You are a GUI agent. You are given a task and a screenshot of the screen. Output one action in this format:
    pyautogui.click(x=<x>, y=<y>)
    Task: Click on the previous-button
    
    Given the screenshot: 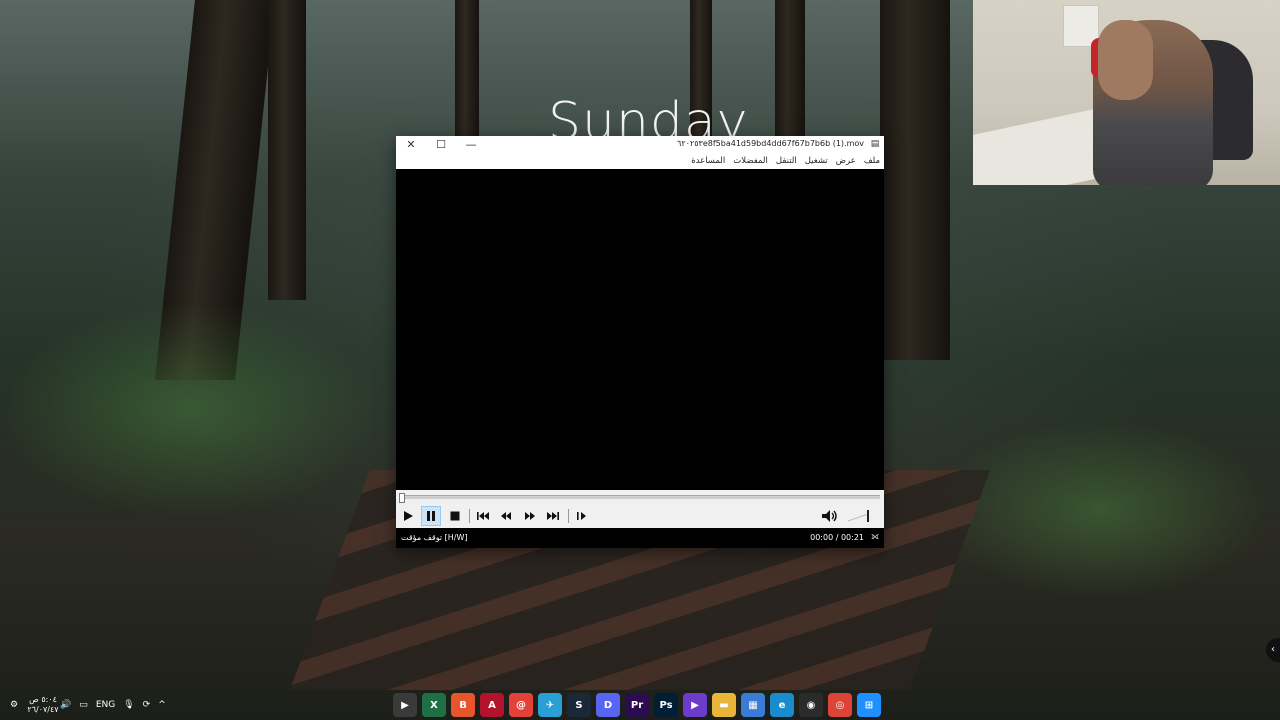 What is the action you would take?
    pyautogui.click(x=483, y=516)
    